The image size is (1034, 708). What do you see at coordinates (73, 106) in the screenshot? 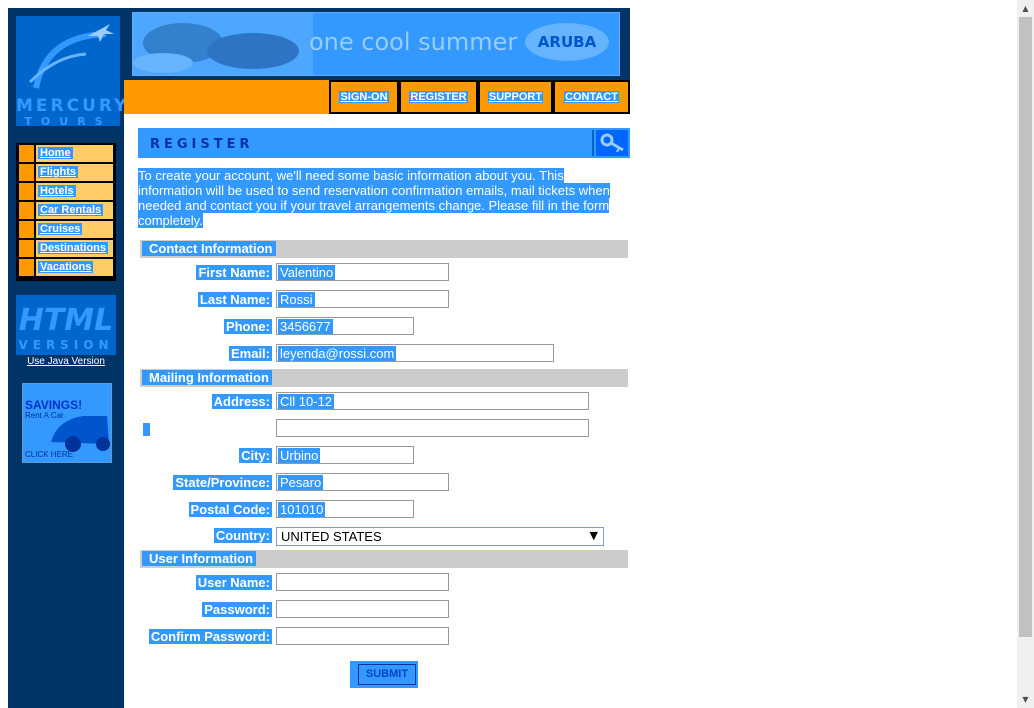
I see `logo-title: MERCURY` at bounding box center [73, 106].